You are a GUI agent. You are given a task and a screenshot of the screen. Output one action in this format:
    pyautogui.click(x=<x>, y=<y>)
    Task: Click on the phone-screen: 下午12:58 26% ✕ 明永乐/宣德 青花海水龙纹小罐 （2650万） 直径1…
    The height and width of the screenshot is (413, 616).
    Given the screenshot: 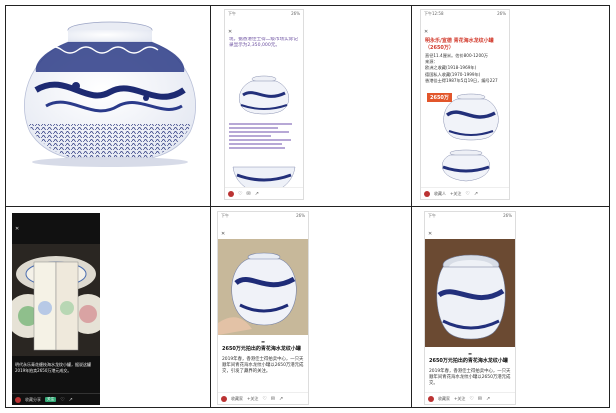 What is the action you would take?
    pyautogui.click(x=465, y=104)
    